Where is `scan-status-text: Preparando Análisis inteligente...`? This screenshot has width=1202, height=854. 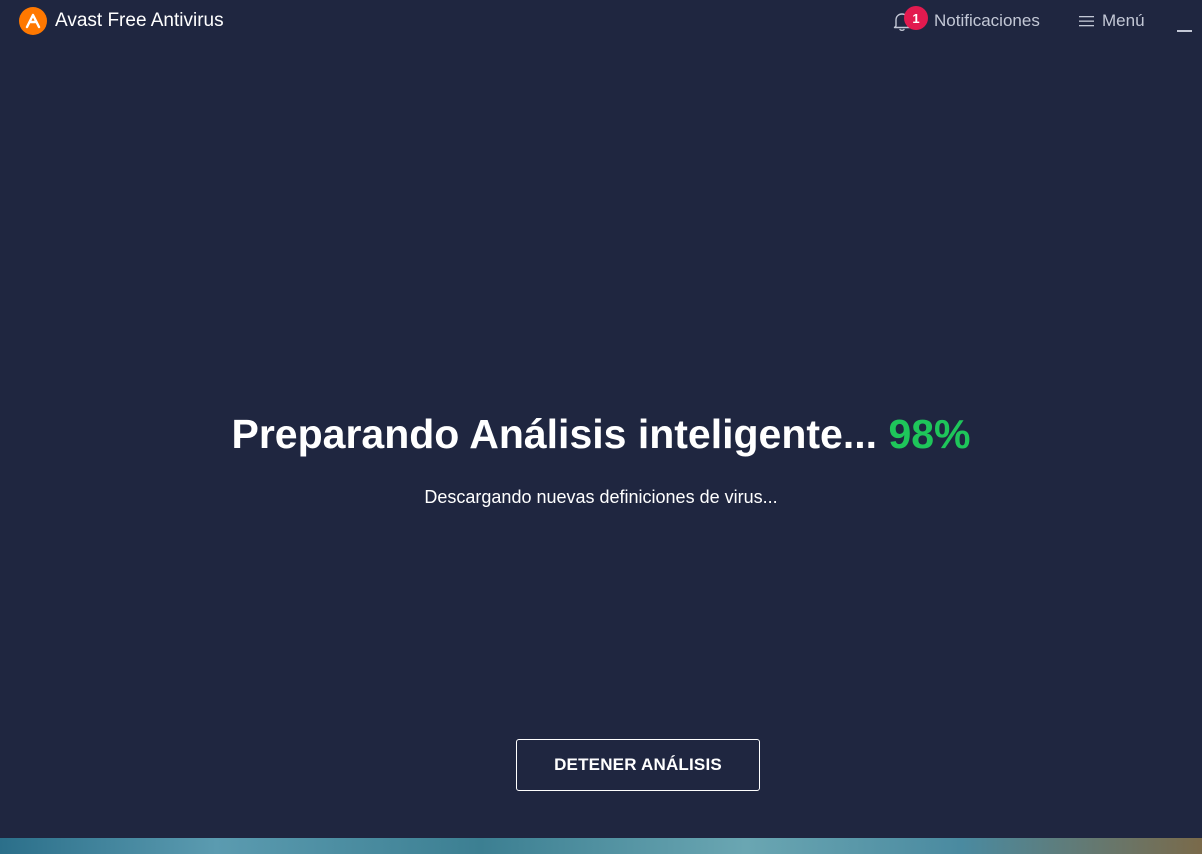
scan-status-text: Preparando Análisis inteligente... is located at coordinates (554, 434).